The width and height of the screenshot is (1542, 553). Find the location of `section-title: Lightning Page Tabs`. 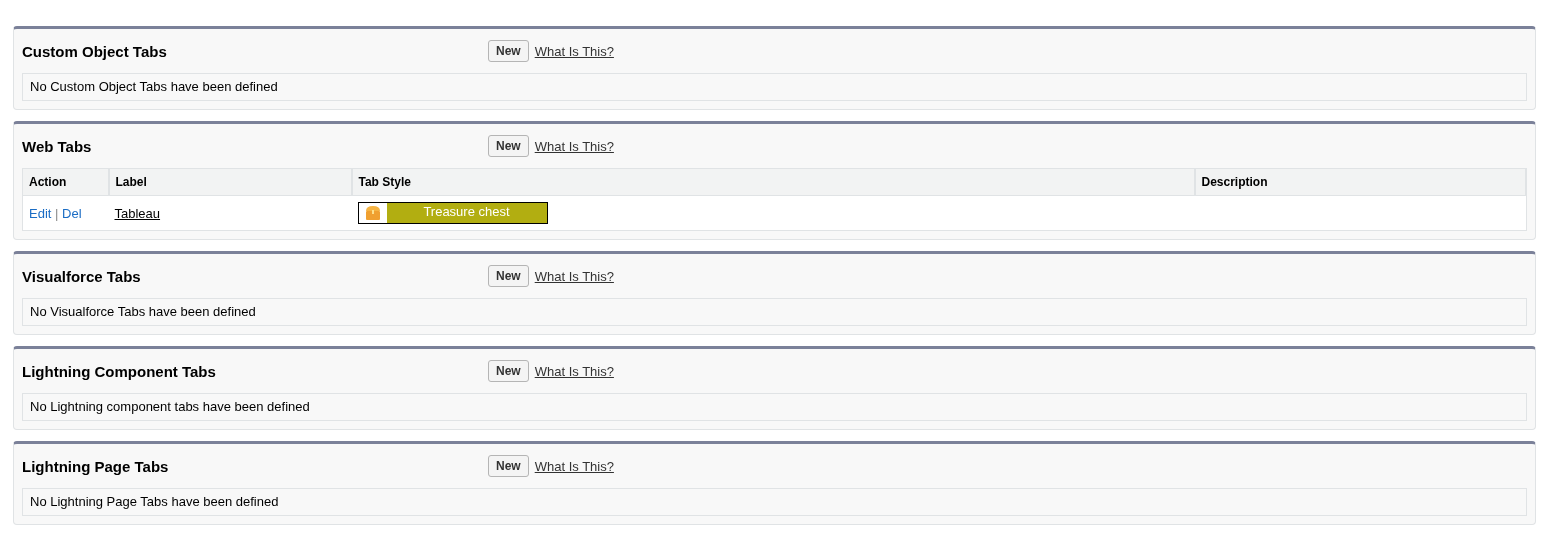

section-title: Lightning Page Tabs is located at coordinates (96, 466).